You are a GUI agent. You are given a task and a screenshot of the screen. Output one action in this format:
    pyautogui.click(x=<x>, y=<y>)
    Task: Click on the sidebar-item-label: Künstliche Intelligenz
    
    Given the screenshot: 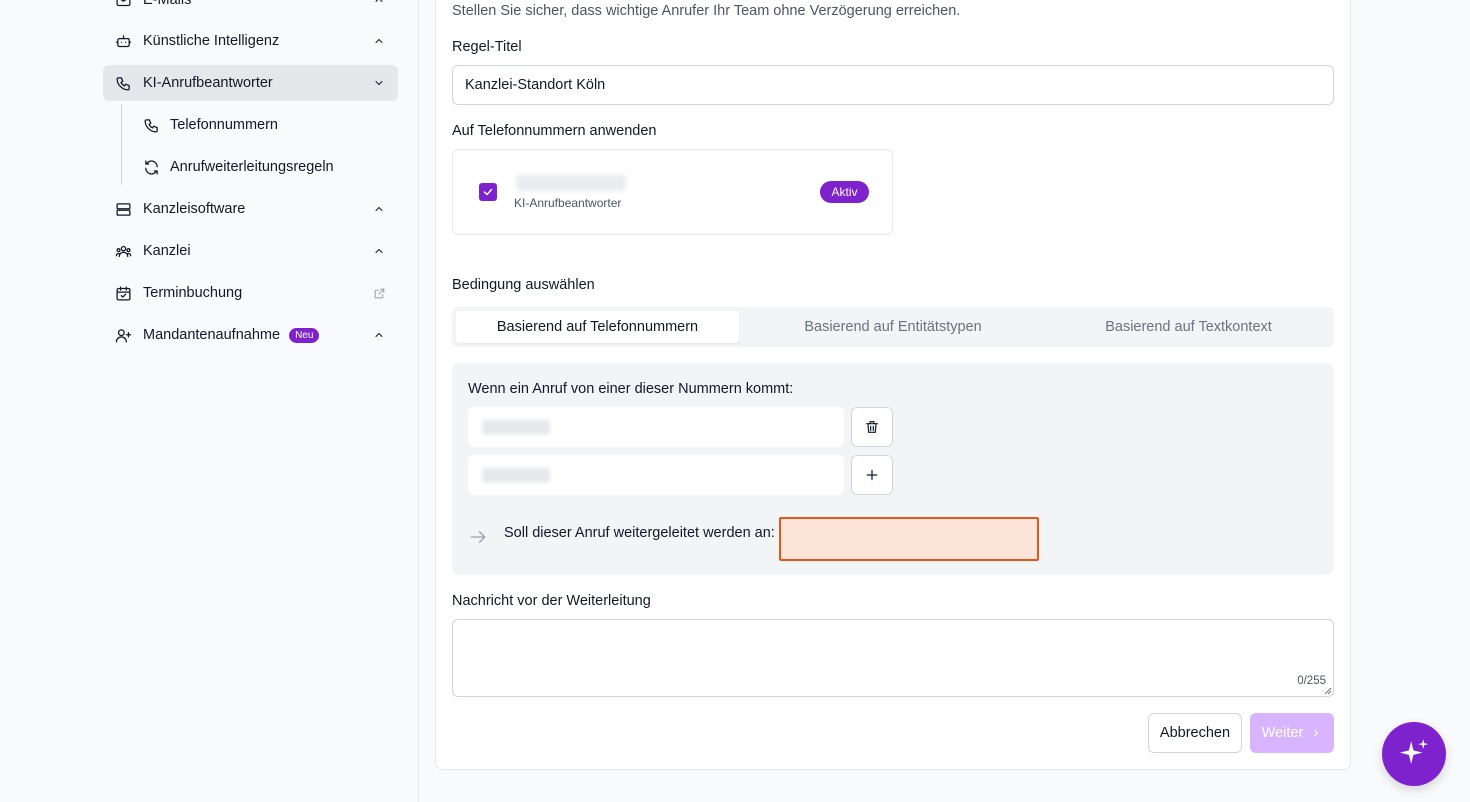 What is the action you would take?
    pyautogui.click(x=211, y=41)
    